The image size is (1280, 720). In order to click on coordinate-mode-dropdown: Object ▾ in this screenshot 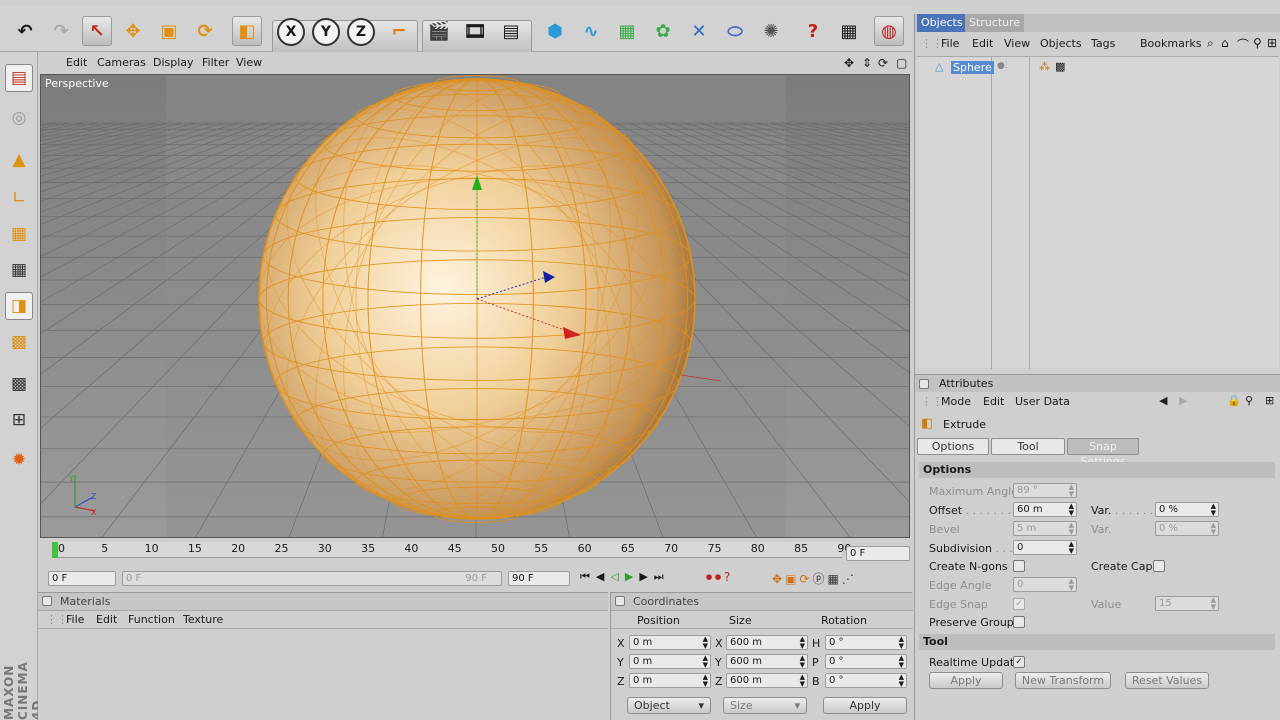, I will do `click(669, 705)`.